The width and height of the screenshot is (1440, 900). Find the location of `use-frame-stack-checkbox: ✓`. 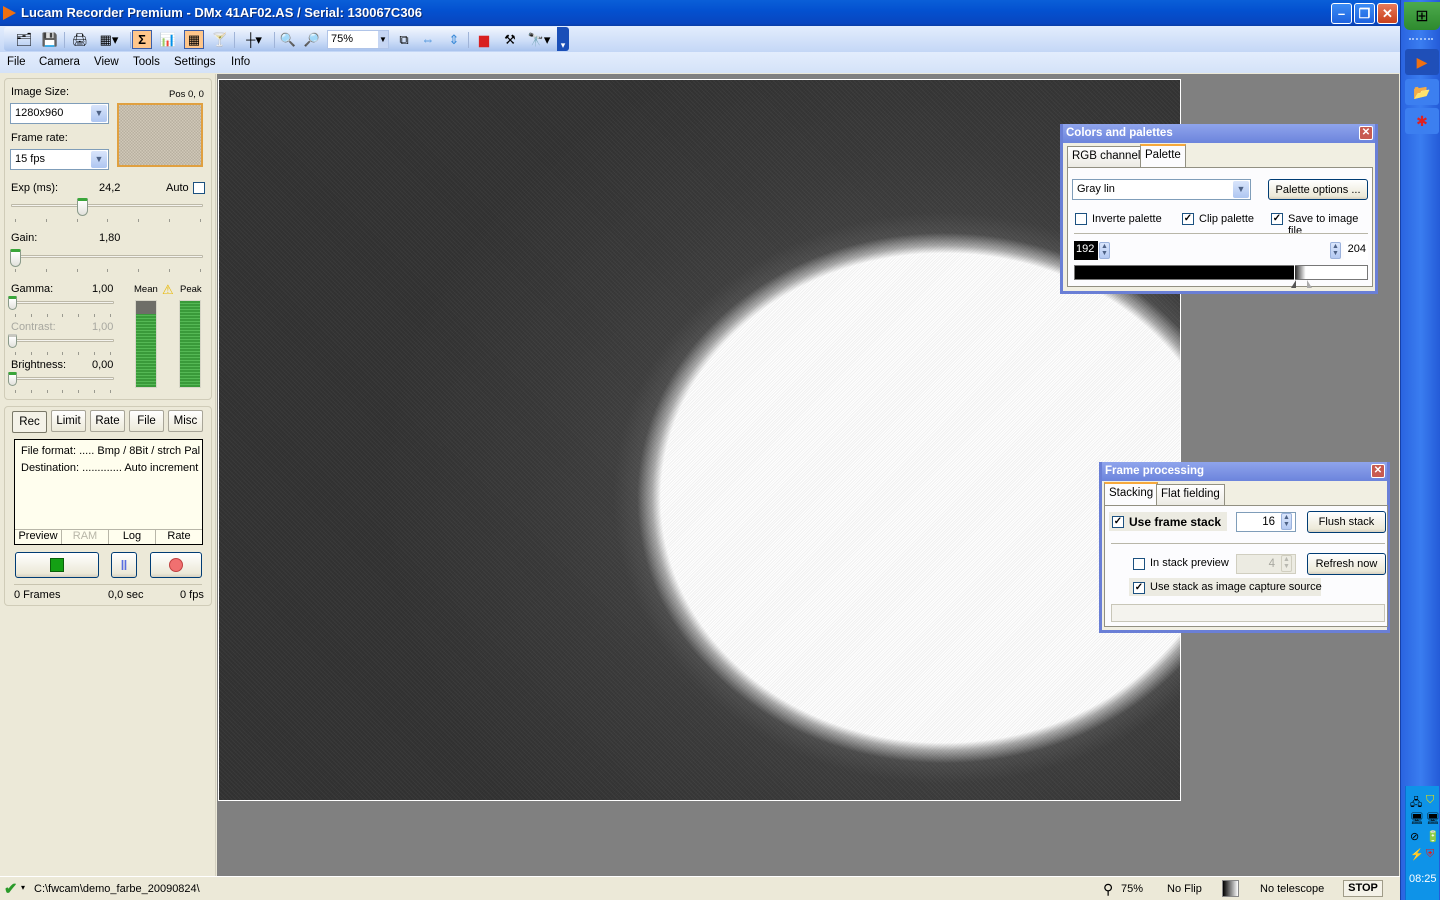

use-frame-stack-checkbox: ✓ is located at coordinates (1118, 522).